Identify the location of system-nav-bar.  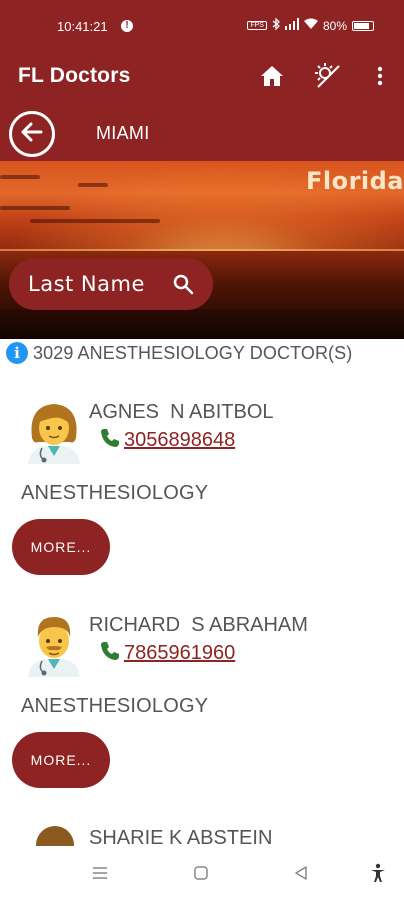
(202, 873).